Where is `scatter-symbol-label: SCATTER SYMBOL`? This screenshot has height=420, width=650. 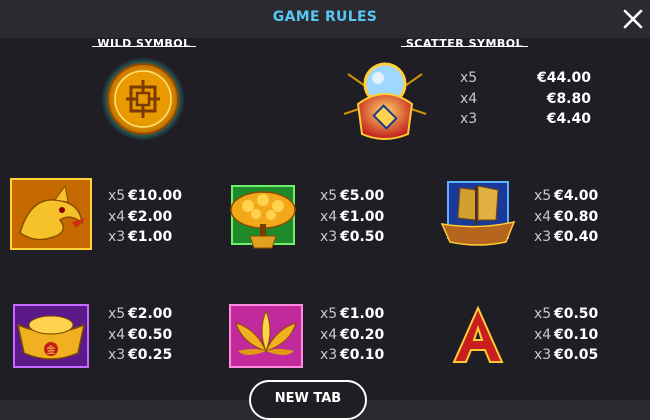 scatter-symbol-label: SCATTER SYMBOL is located at coordinates (464, 42).